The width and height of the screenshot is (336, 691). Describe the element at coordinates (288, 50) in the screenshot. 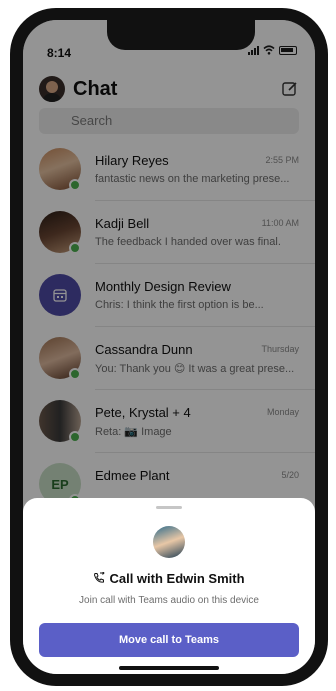

I see `battery-icon` at that location.